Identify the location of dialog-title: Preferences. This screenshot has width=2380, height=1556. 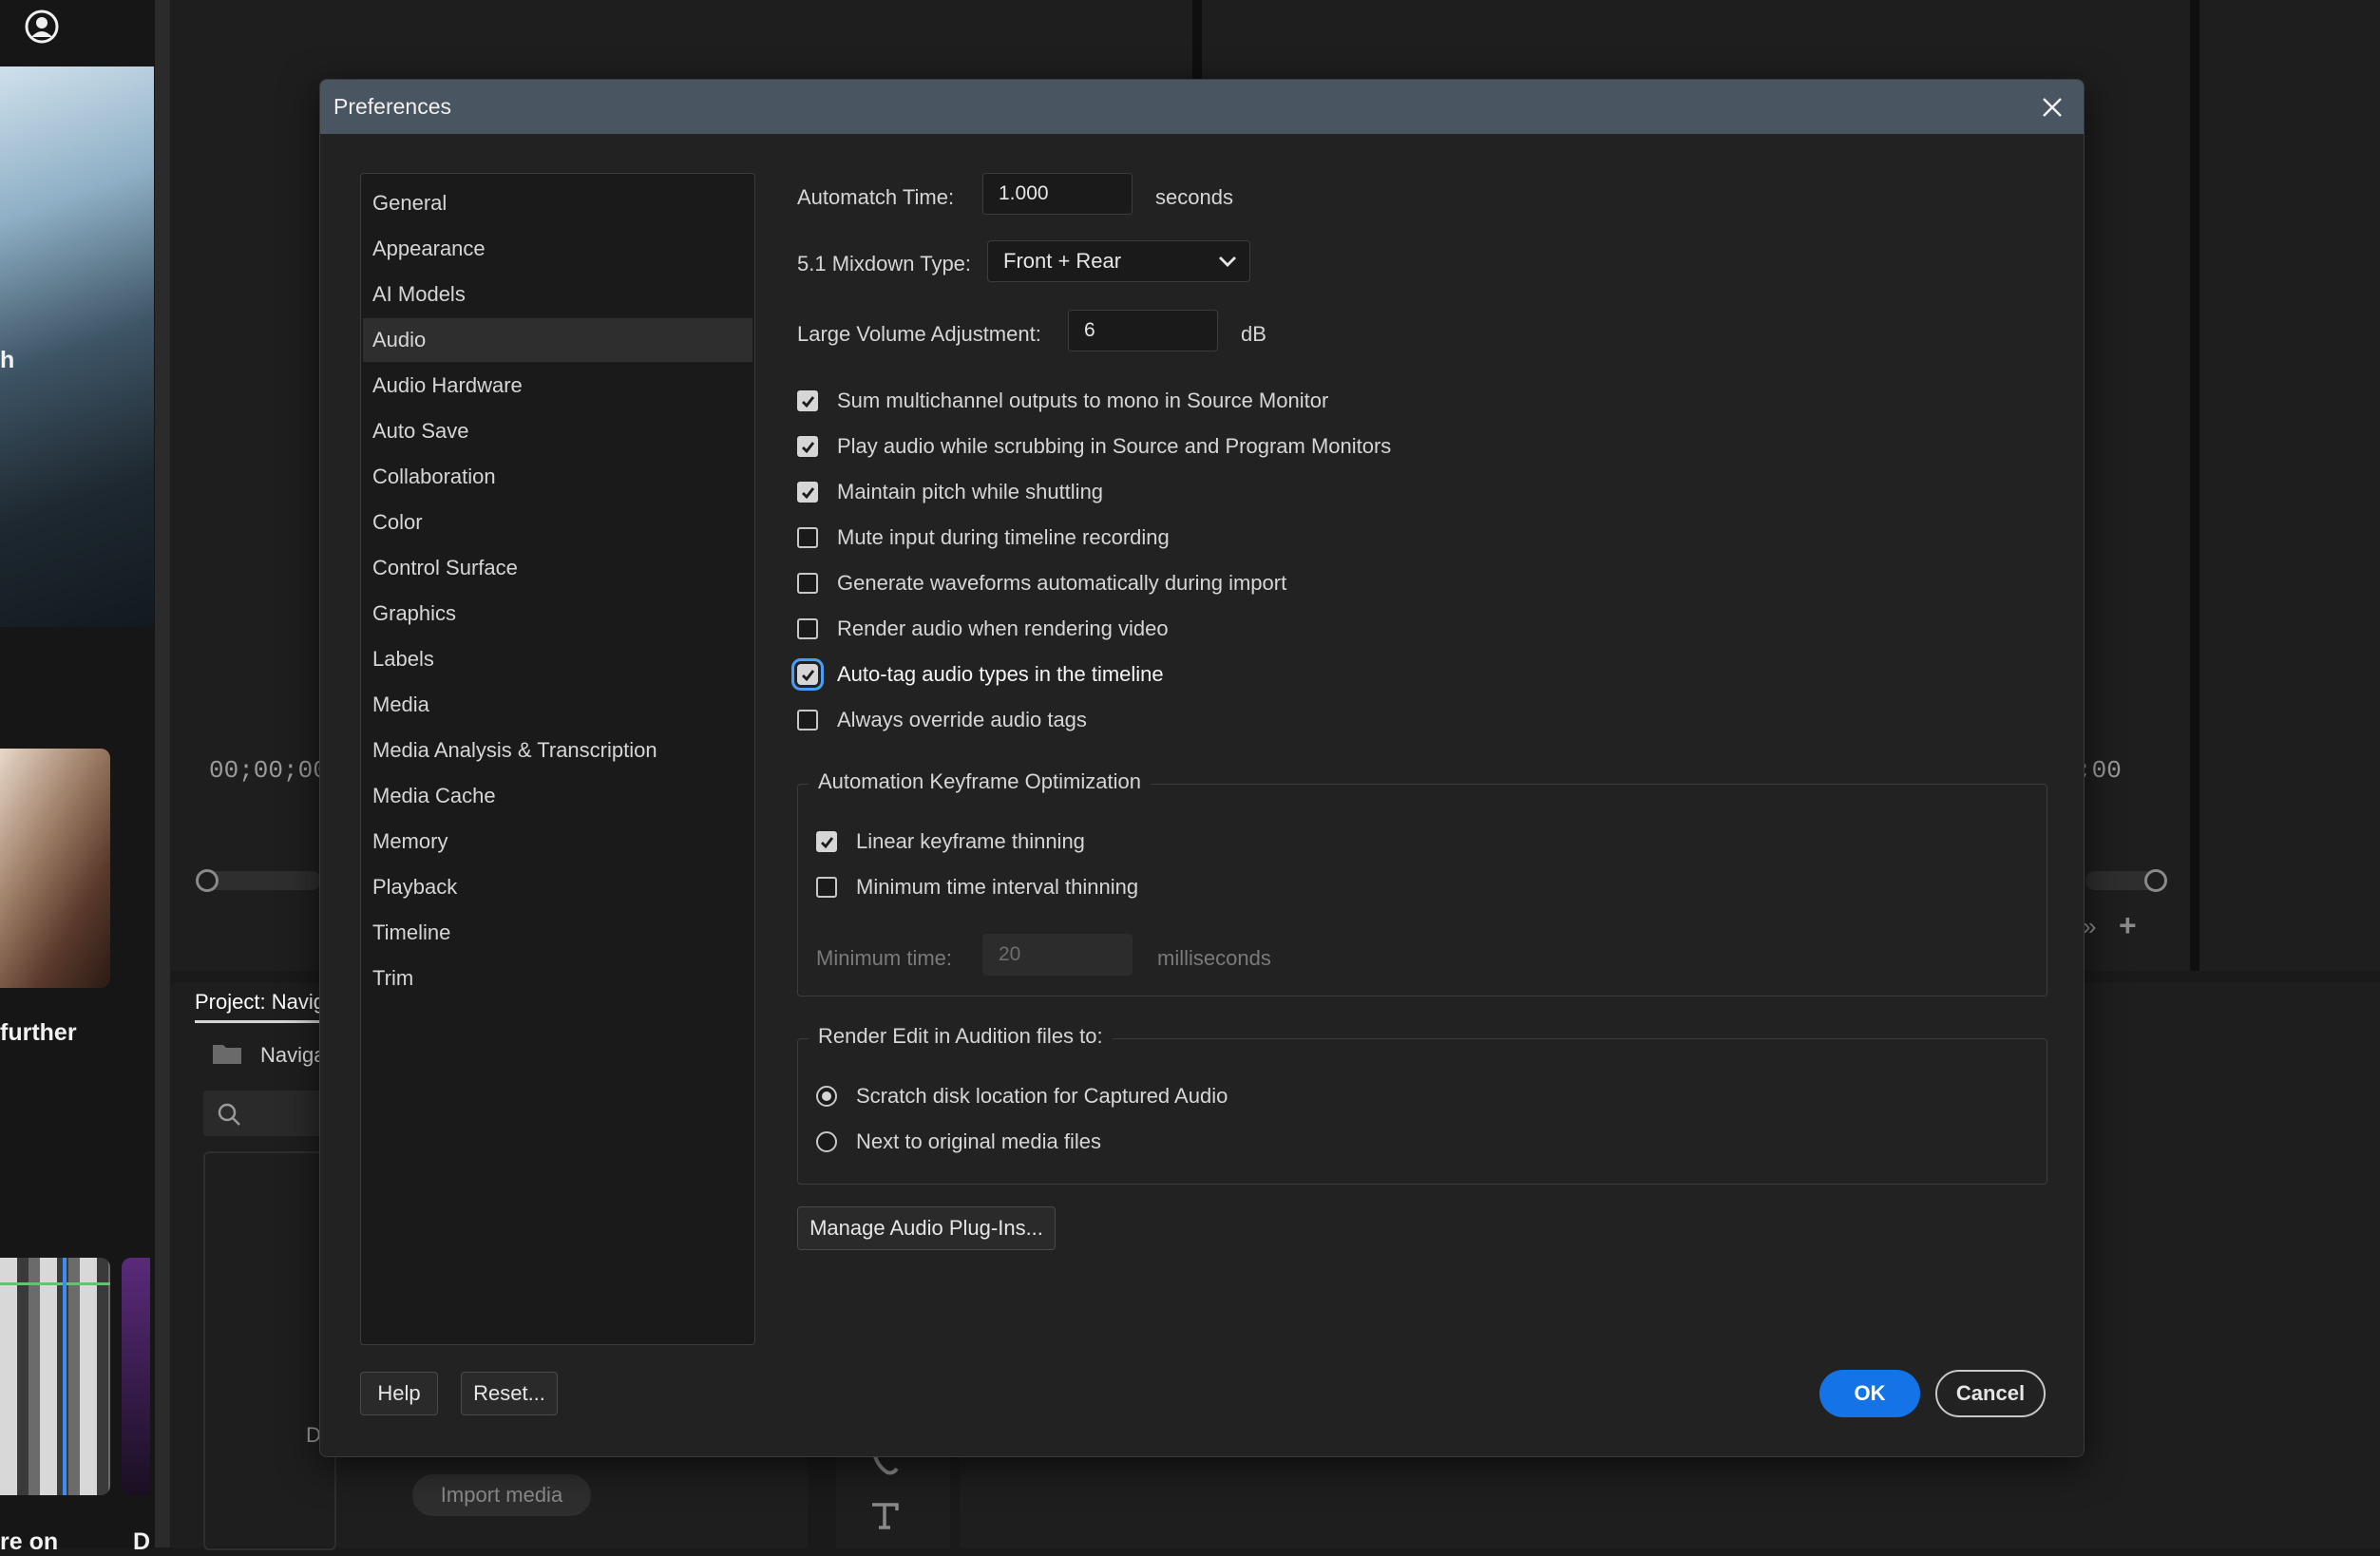
(393, 106).